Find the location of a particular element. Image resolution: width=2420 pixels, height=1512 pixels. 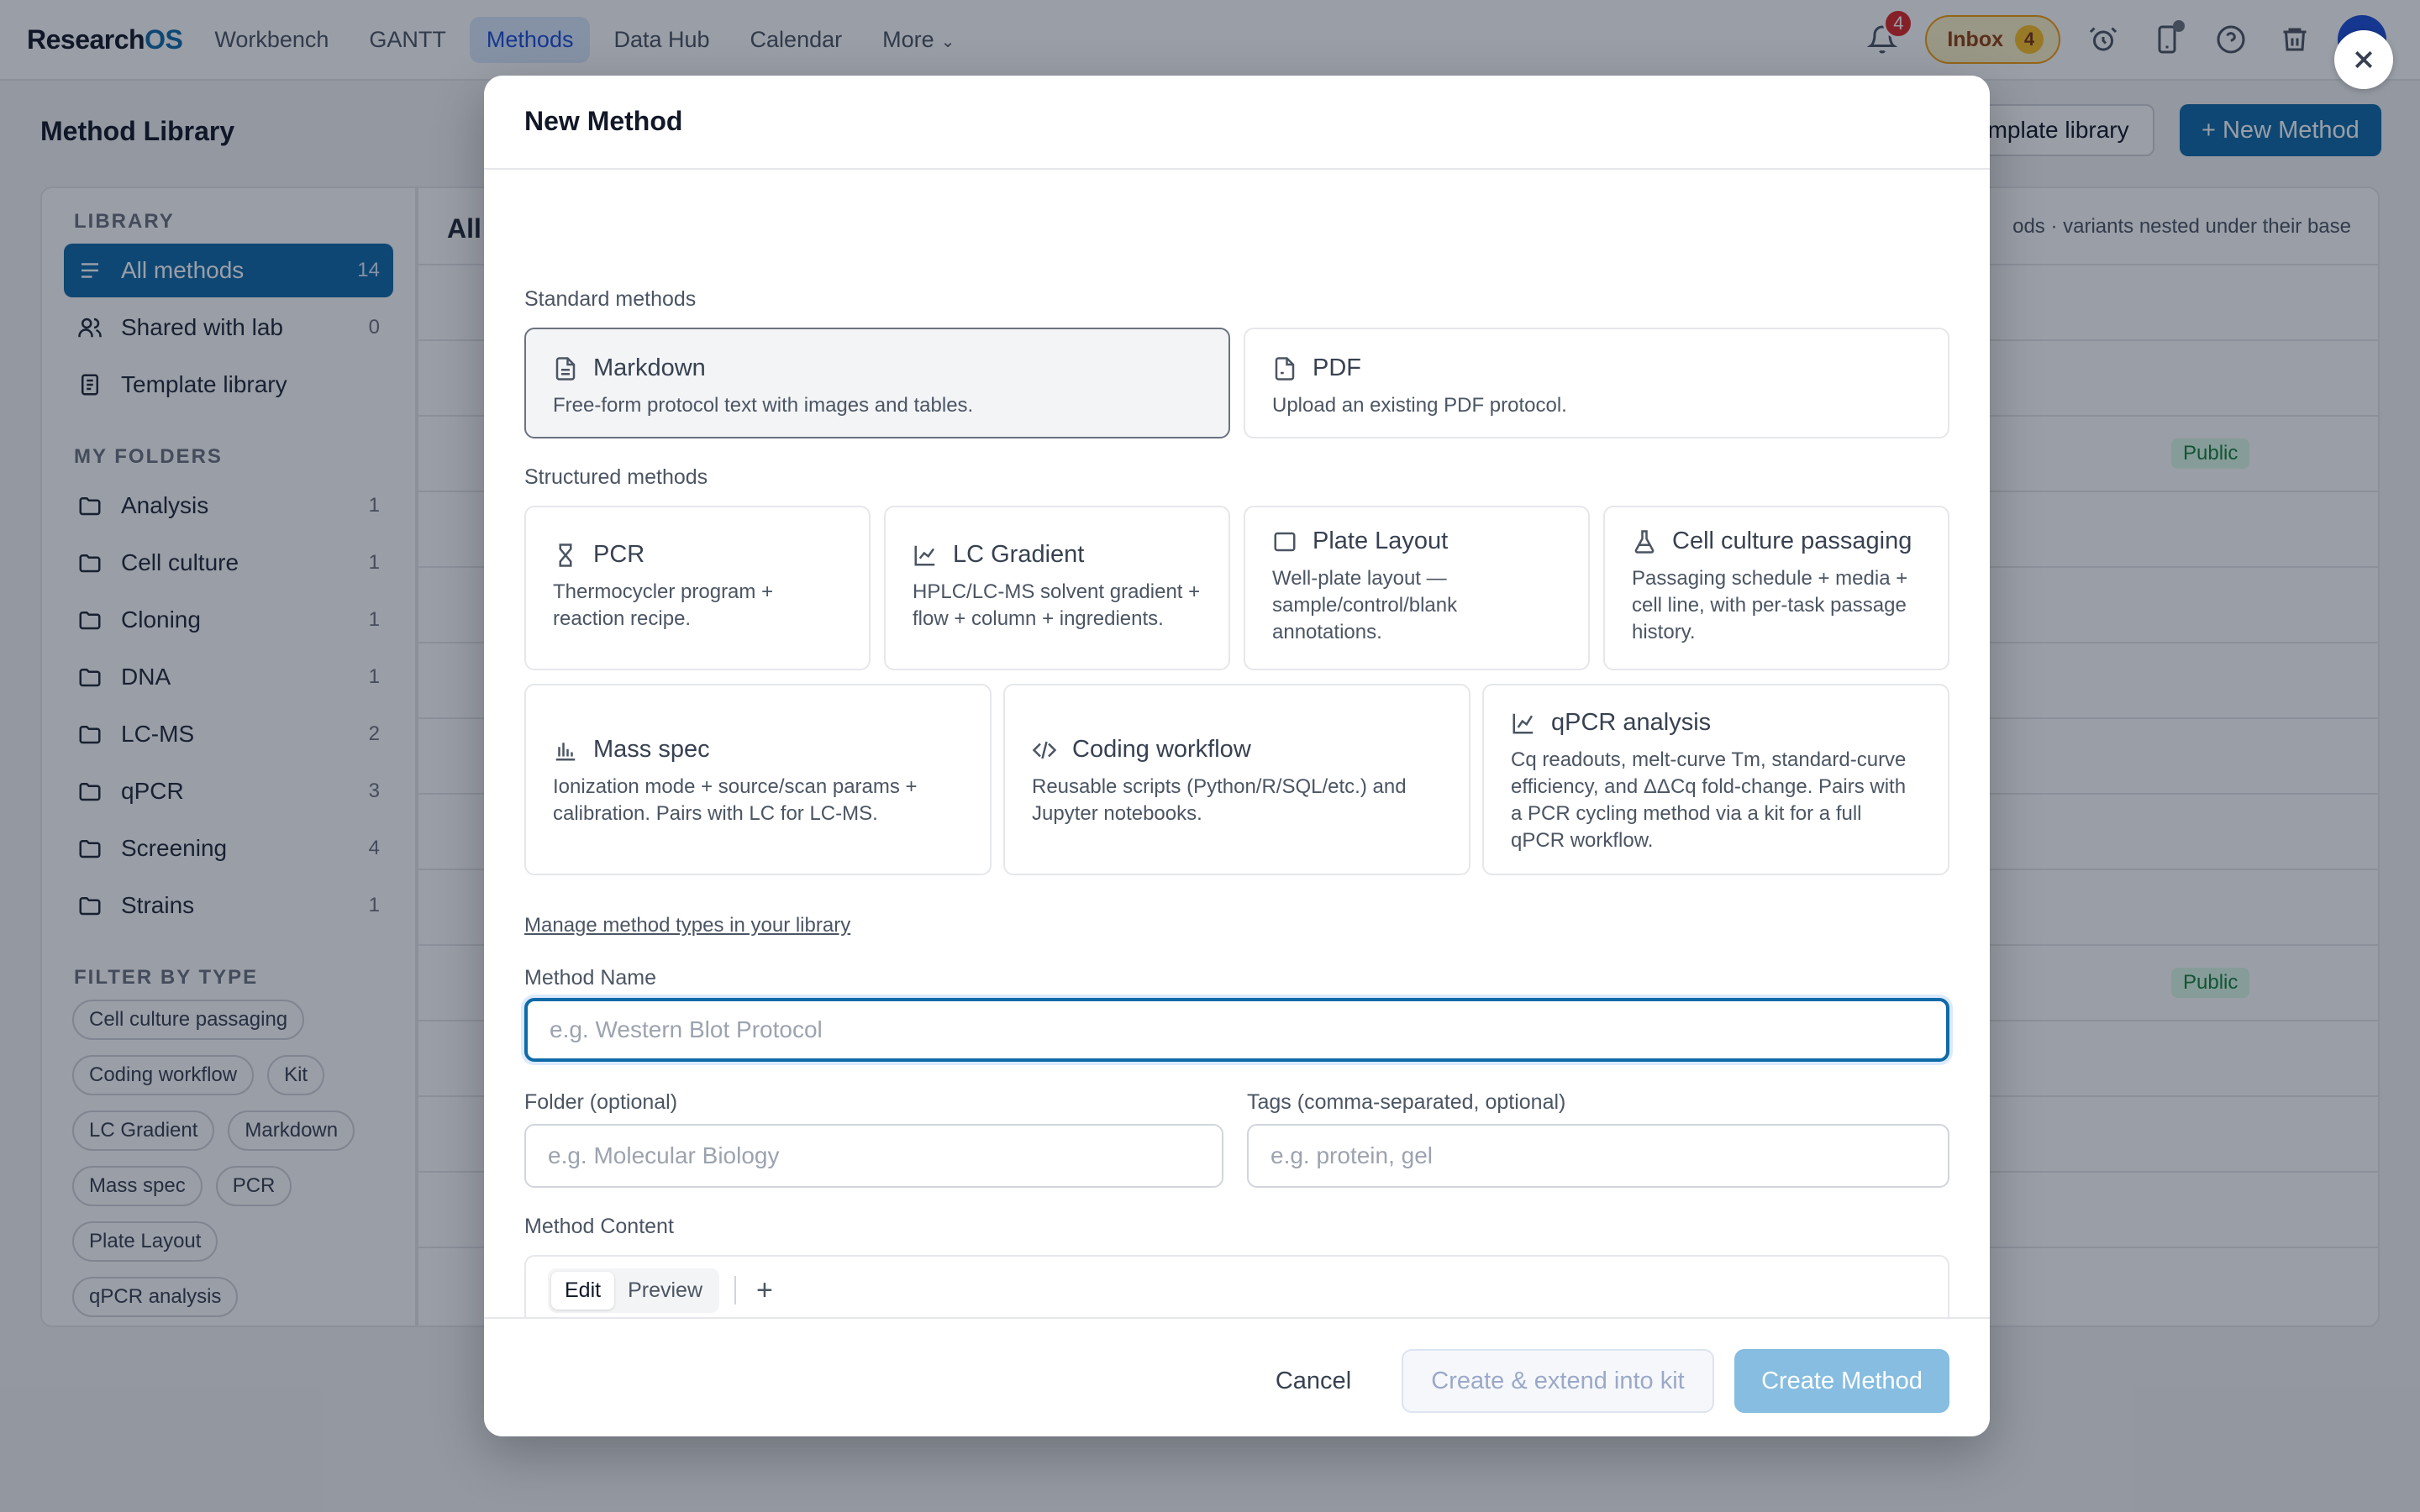

structured-methods-label: Structured methods is located at coordinates (616, 477).